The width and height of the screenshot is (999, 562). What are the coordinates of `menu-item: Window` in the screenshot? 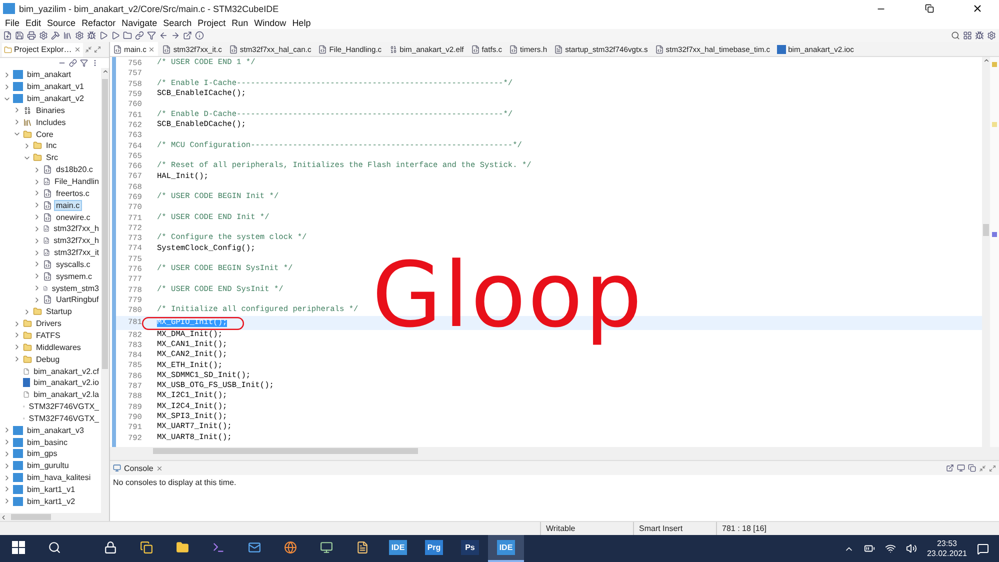 It's located at (270, 23).